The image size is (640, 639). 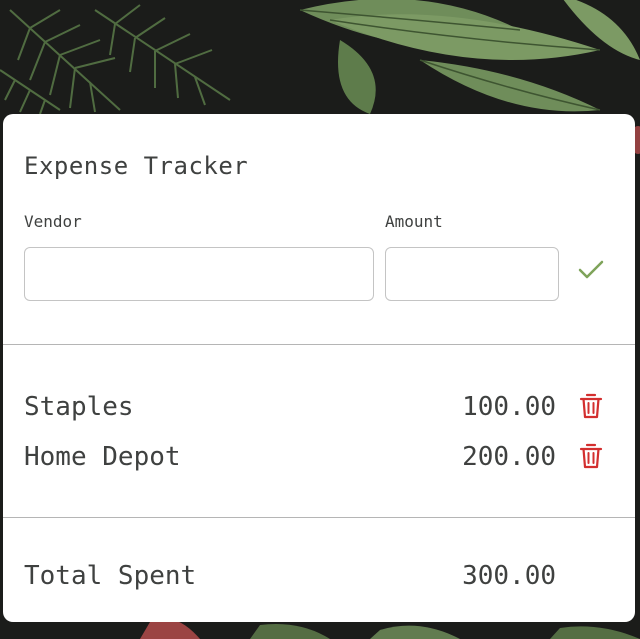 What do you see at coordinates (110, 576) in the screenshot?
I see `total-label: Total Spent` at bounding box center [110, 576].